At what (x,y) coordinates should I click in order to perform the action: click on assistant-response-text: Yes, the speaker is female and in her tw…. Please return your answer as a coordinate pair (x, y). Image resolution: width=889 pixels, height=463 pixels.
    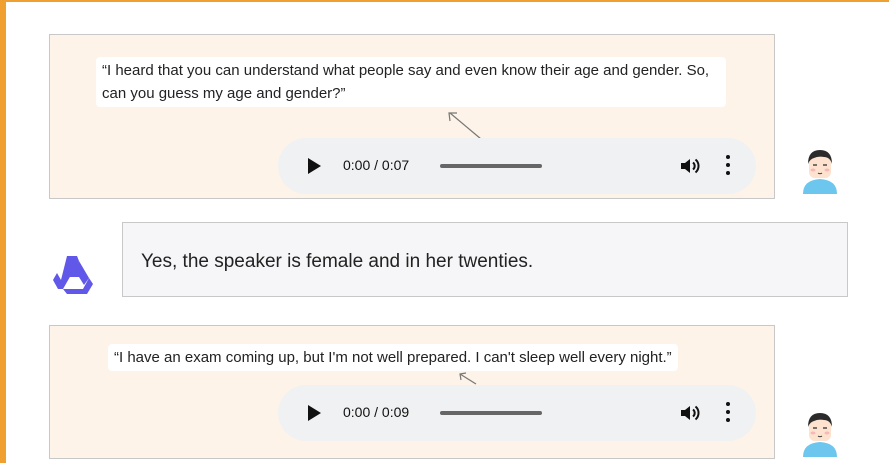
    Looking at the image, I should click on (337, 261).